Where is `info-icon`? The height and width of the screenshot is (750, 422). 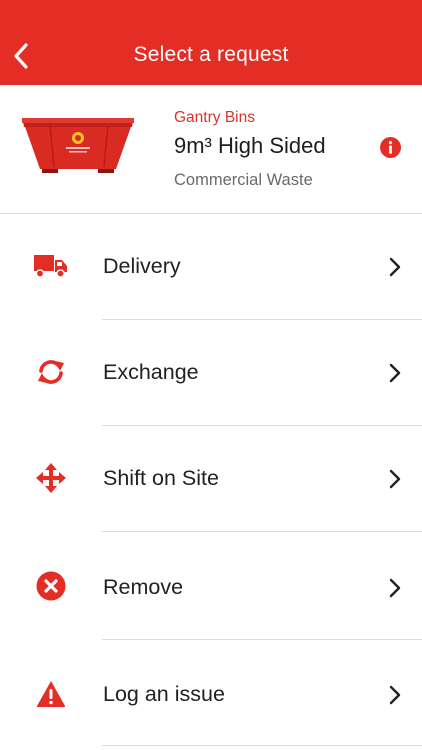 info-icon is located at coordinates (390, 147).